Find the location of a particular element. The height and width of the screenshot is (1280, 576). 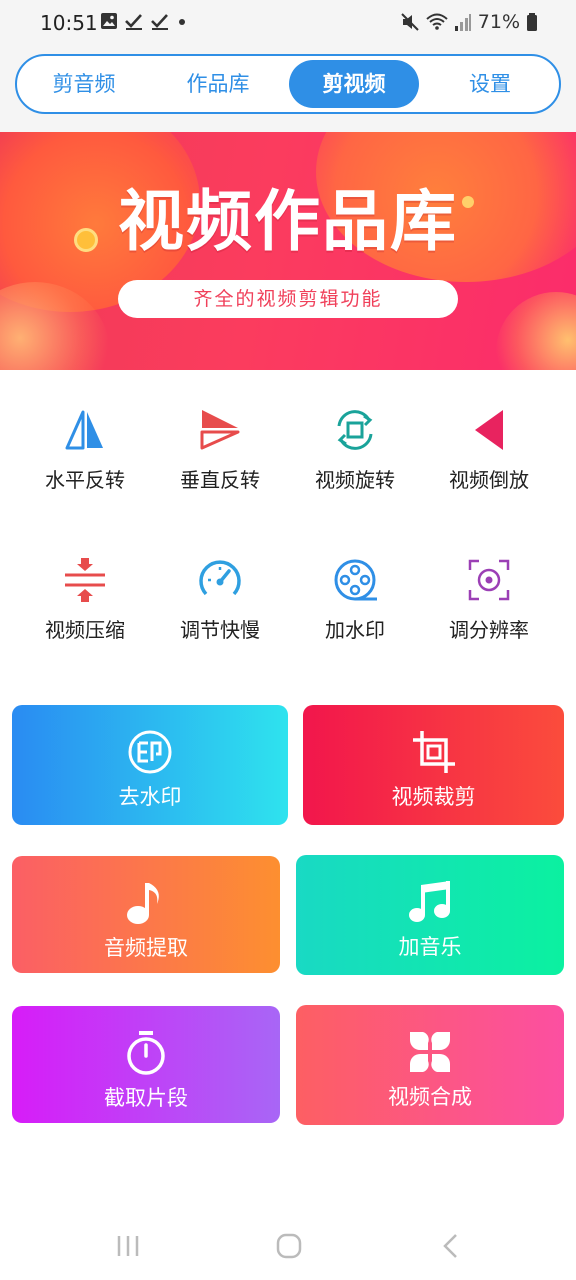

tool-label: 视频倒放 is located at coordinates (489, 480).